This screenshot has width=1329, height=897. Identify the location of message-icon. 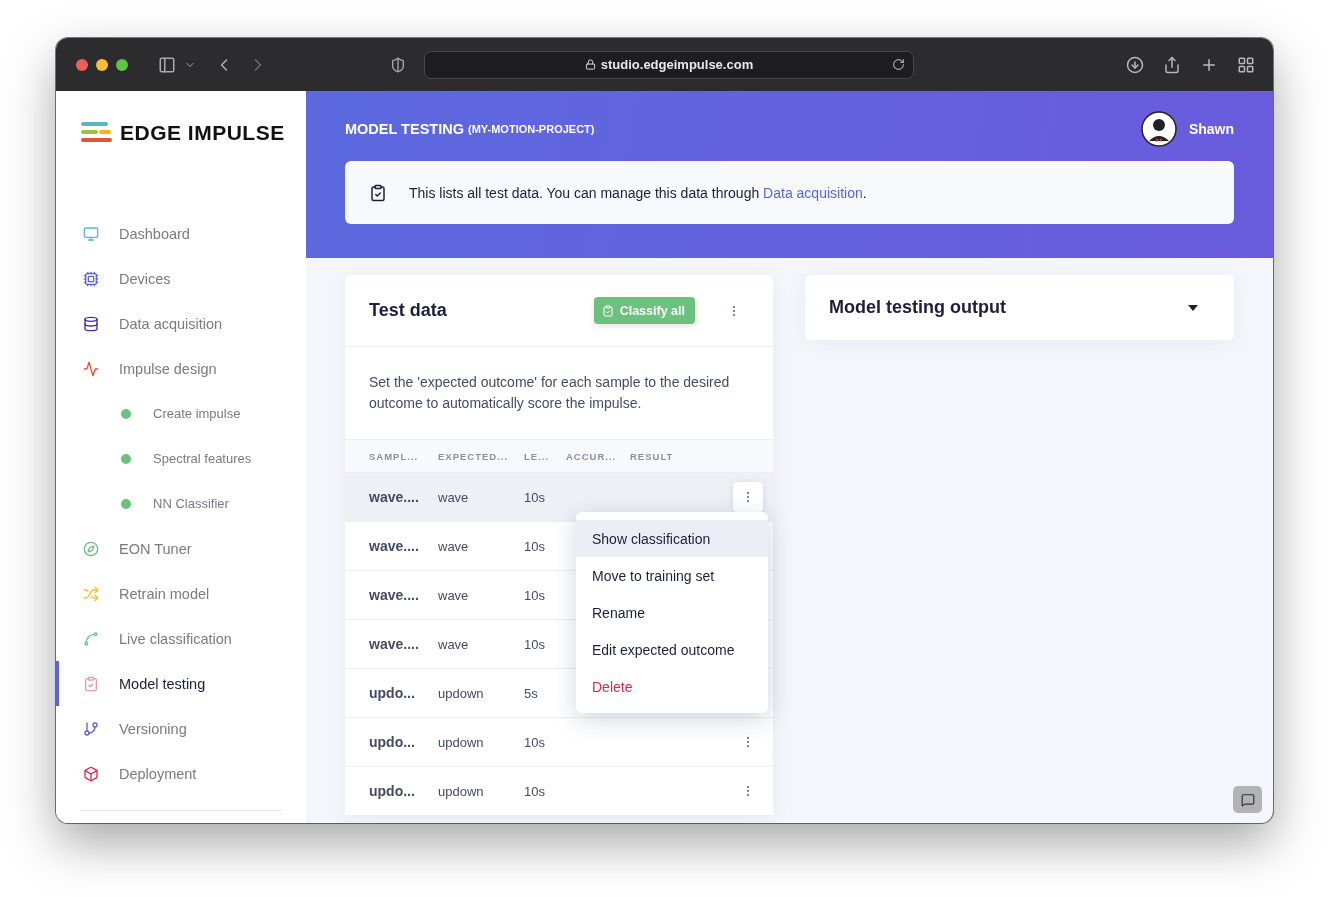
(1247, 799).